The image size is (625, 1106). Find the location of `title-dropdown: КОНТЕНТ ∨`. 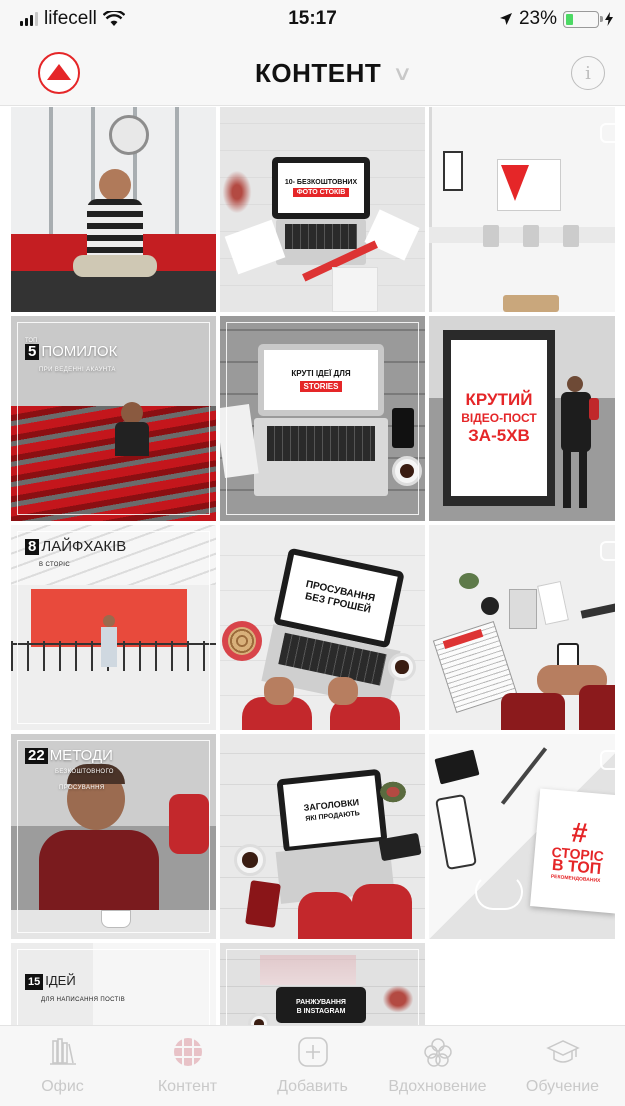

title-dropdown: КОНТЕНТ ∨ is located at coordinates (312, 73).